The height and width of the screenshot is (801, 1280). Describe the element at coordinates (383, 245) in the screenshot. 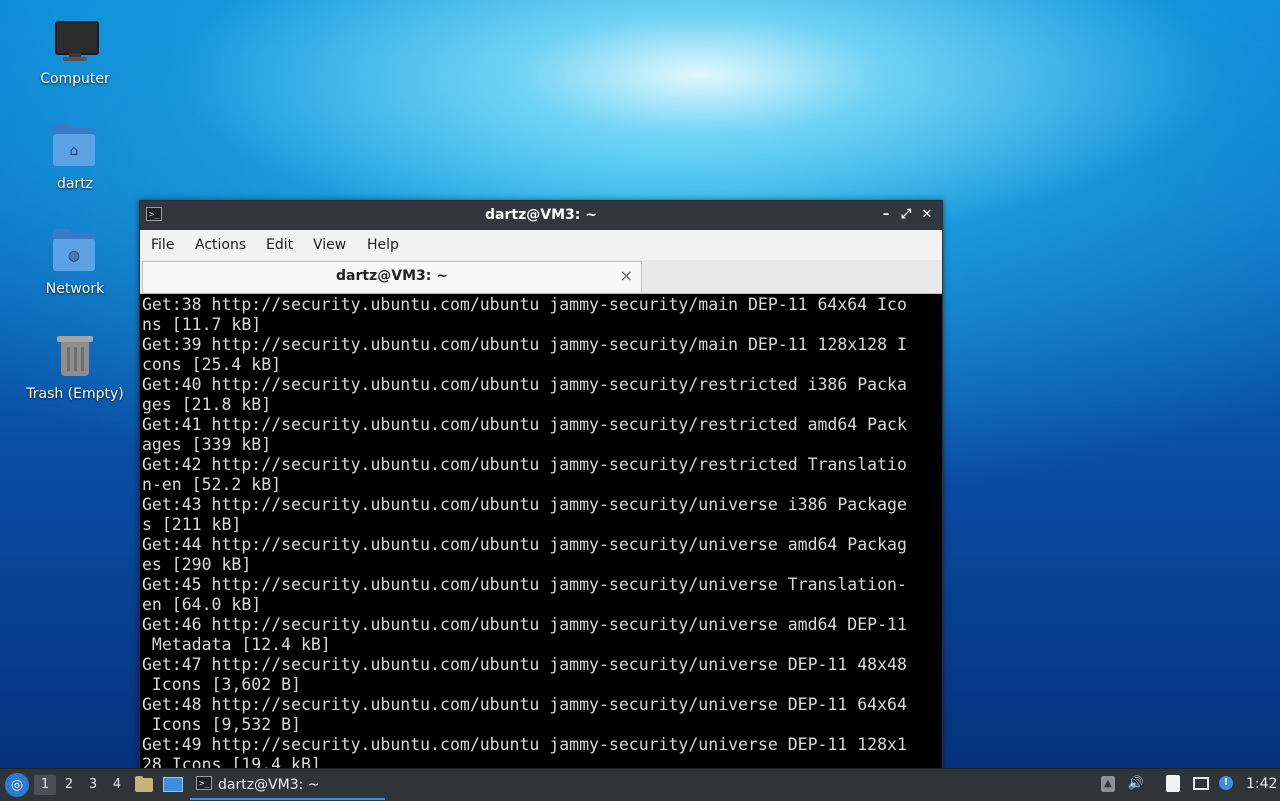

I see `menu-help: Help` at that location.